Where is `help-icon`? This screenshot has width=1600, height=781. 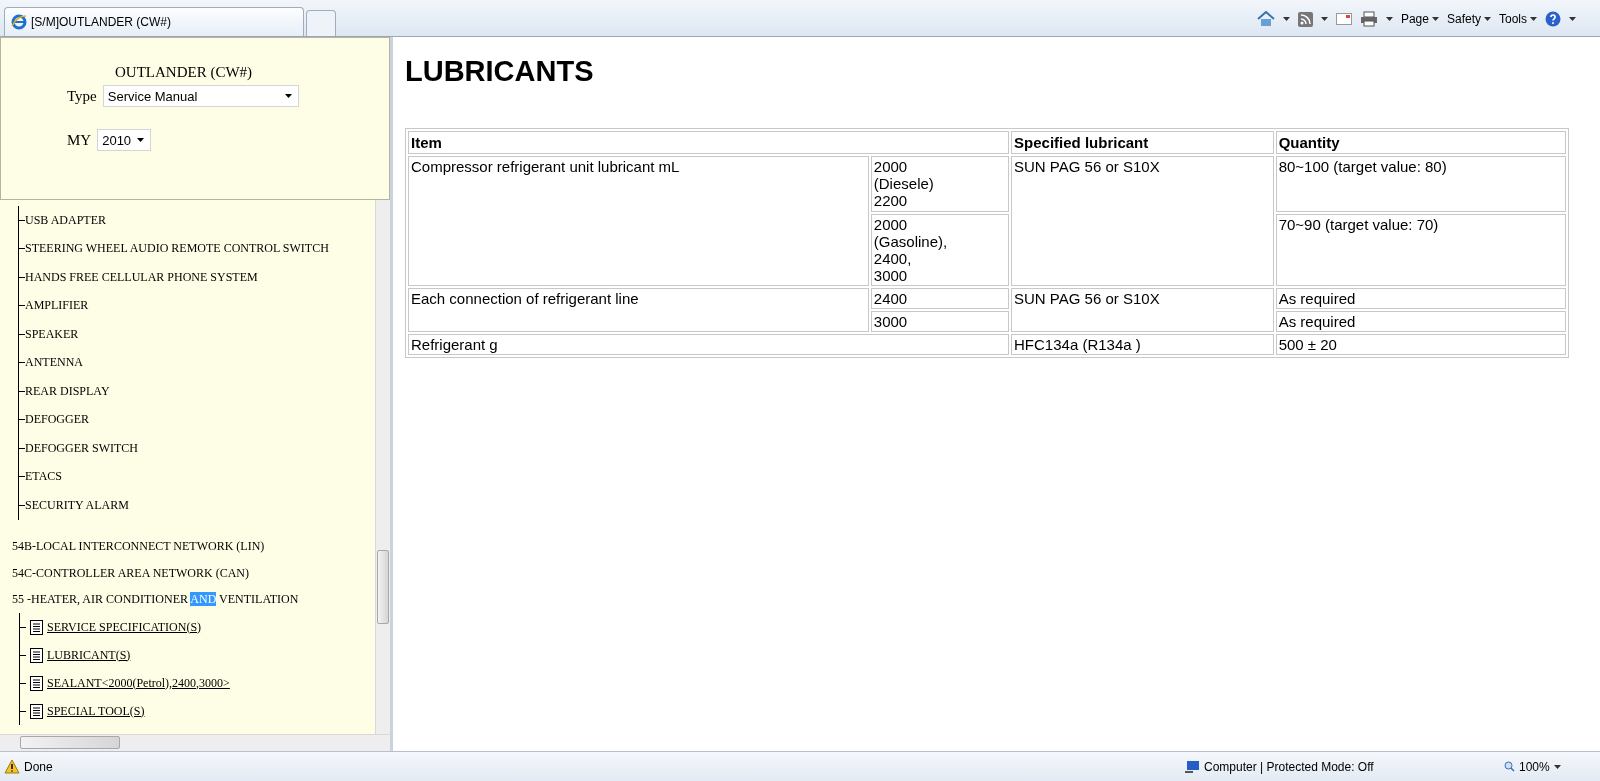
help-icon is located at coordinates (1553, 19).